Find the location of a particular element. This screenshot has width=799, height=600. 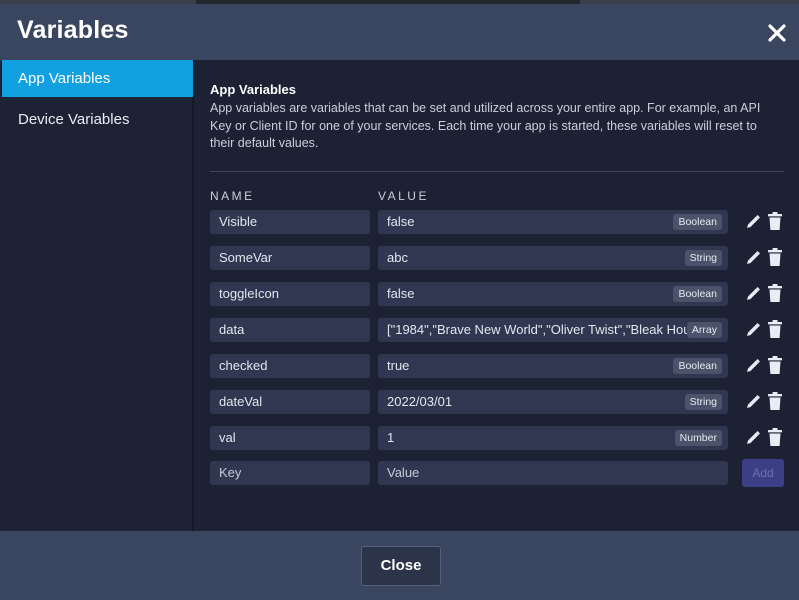

variable-row: checked true Boolean is located at coordinates (497, 366).